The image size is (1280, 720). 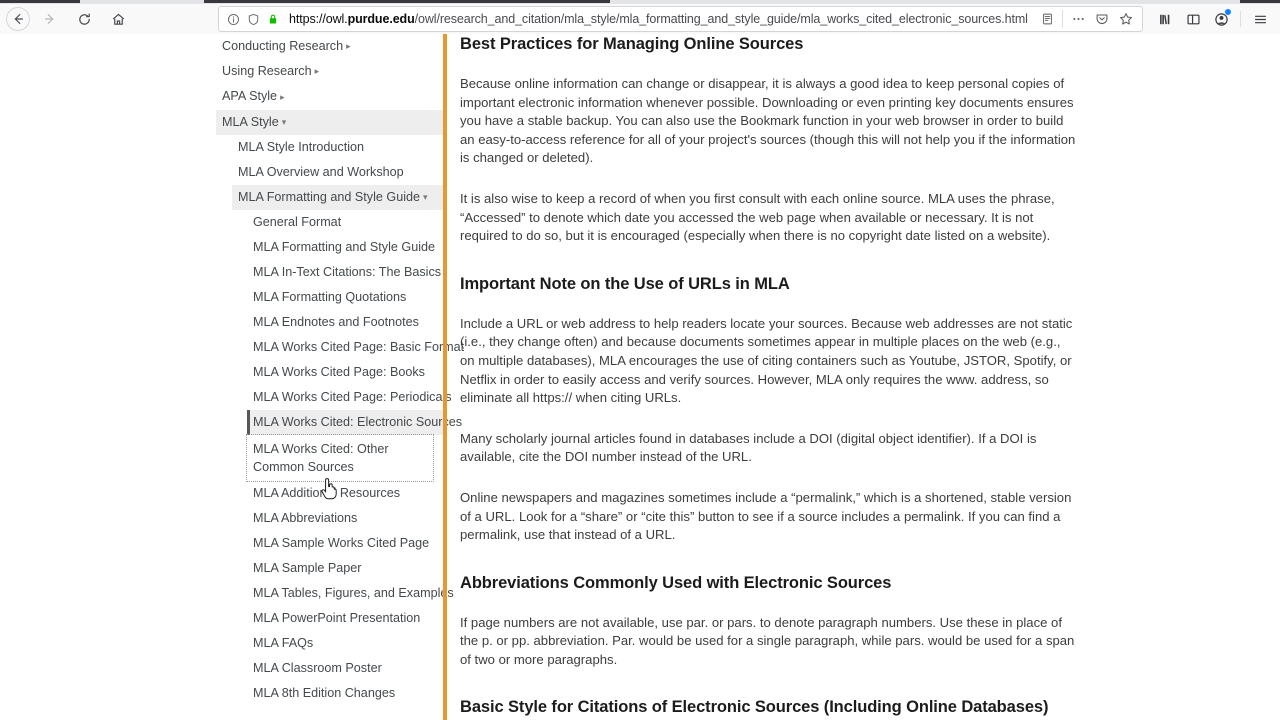 What do you see at coordinates (327, 492) in the screenshot?
I see `sidebar-item-label: MLA Additional Resources` at bounding box center [327, 492].